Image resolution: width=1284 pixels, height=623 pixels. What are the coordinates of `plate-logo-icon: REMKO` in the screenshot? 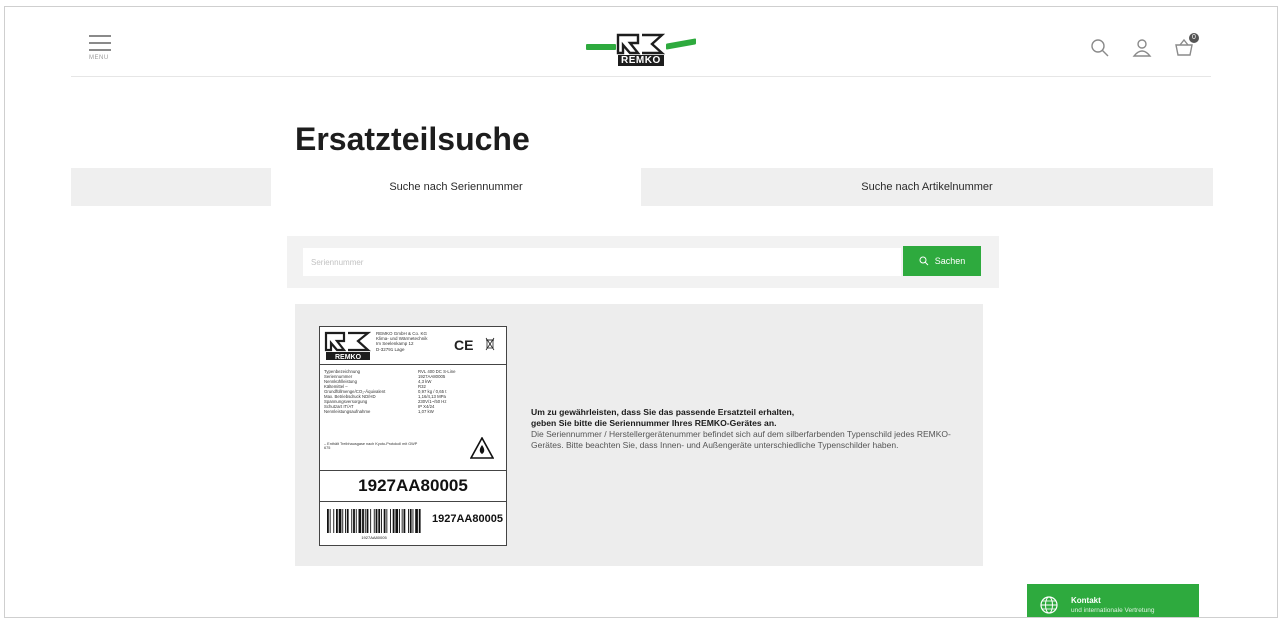 It's located at (348, 346).